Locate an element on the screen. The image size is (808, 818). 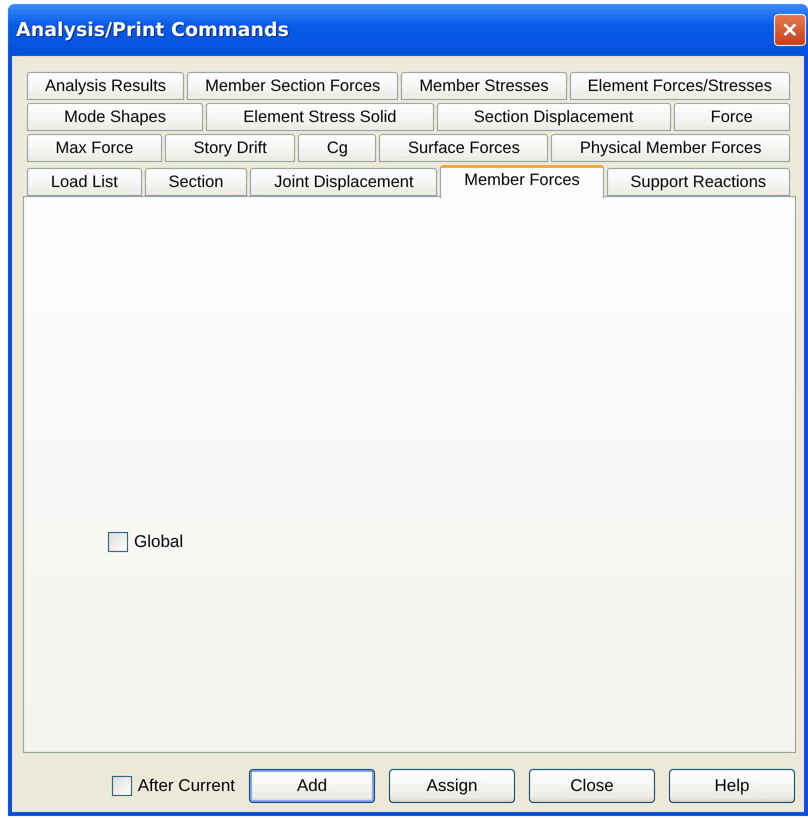
tab: Joint Displacement is located at coordinates (344, 182).